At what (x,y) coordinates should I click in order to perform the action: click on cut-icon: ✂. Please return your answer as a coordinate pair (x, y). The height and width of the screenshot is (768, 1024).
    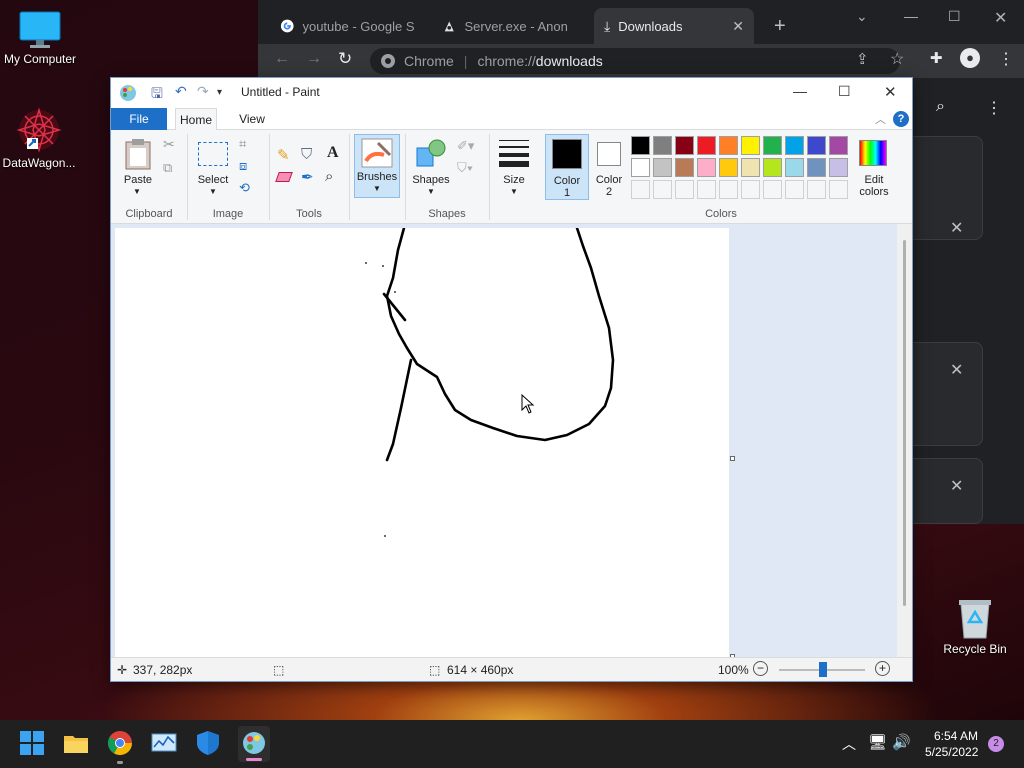
    Looking at the image, I should click on (169, 144).